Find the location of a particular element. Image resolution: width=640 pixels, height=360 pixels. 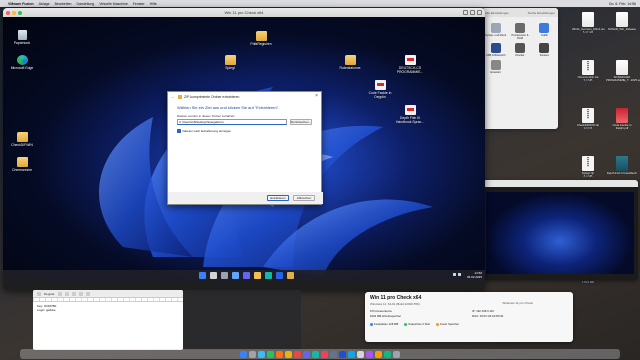

status-label: Freier Speicher is located at coordinates (450, 324).